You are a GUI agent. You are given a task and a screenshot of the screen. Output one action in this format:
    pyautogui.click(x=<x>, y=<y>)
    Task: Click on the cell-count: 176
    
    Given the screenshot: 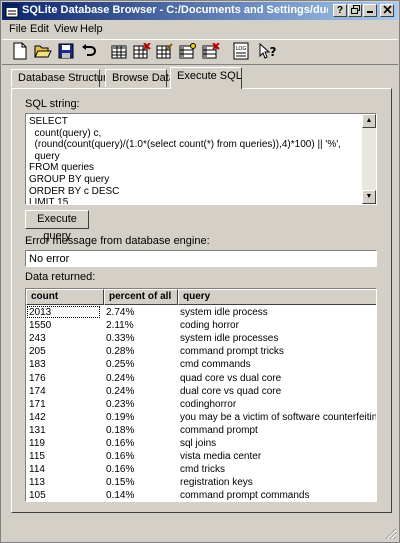 What is the action you would take?
    pyautogui.click(x=37, y=378)
    